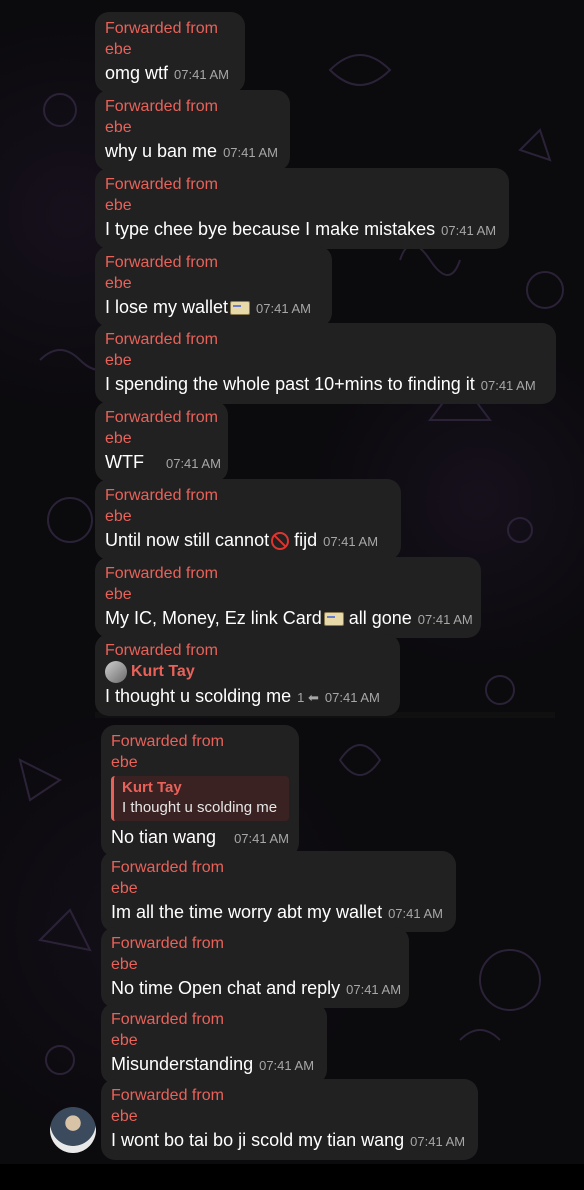 The width and height of the screenshot is (584, 1190). I want to click on reply-arrow-icon: ⬅, so click(313, 697).